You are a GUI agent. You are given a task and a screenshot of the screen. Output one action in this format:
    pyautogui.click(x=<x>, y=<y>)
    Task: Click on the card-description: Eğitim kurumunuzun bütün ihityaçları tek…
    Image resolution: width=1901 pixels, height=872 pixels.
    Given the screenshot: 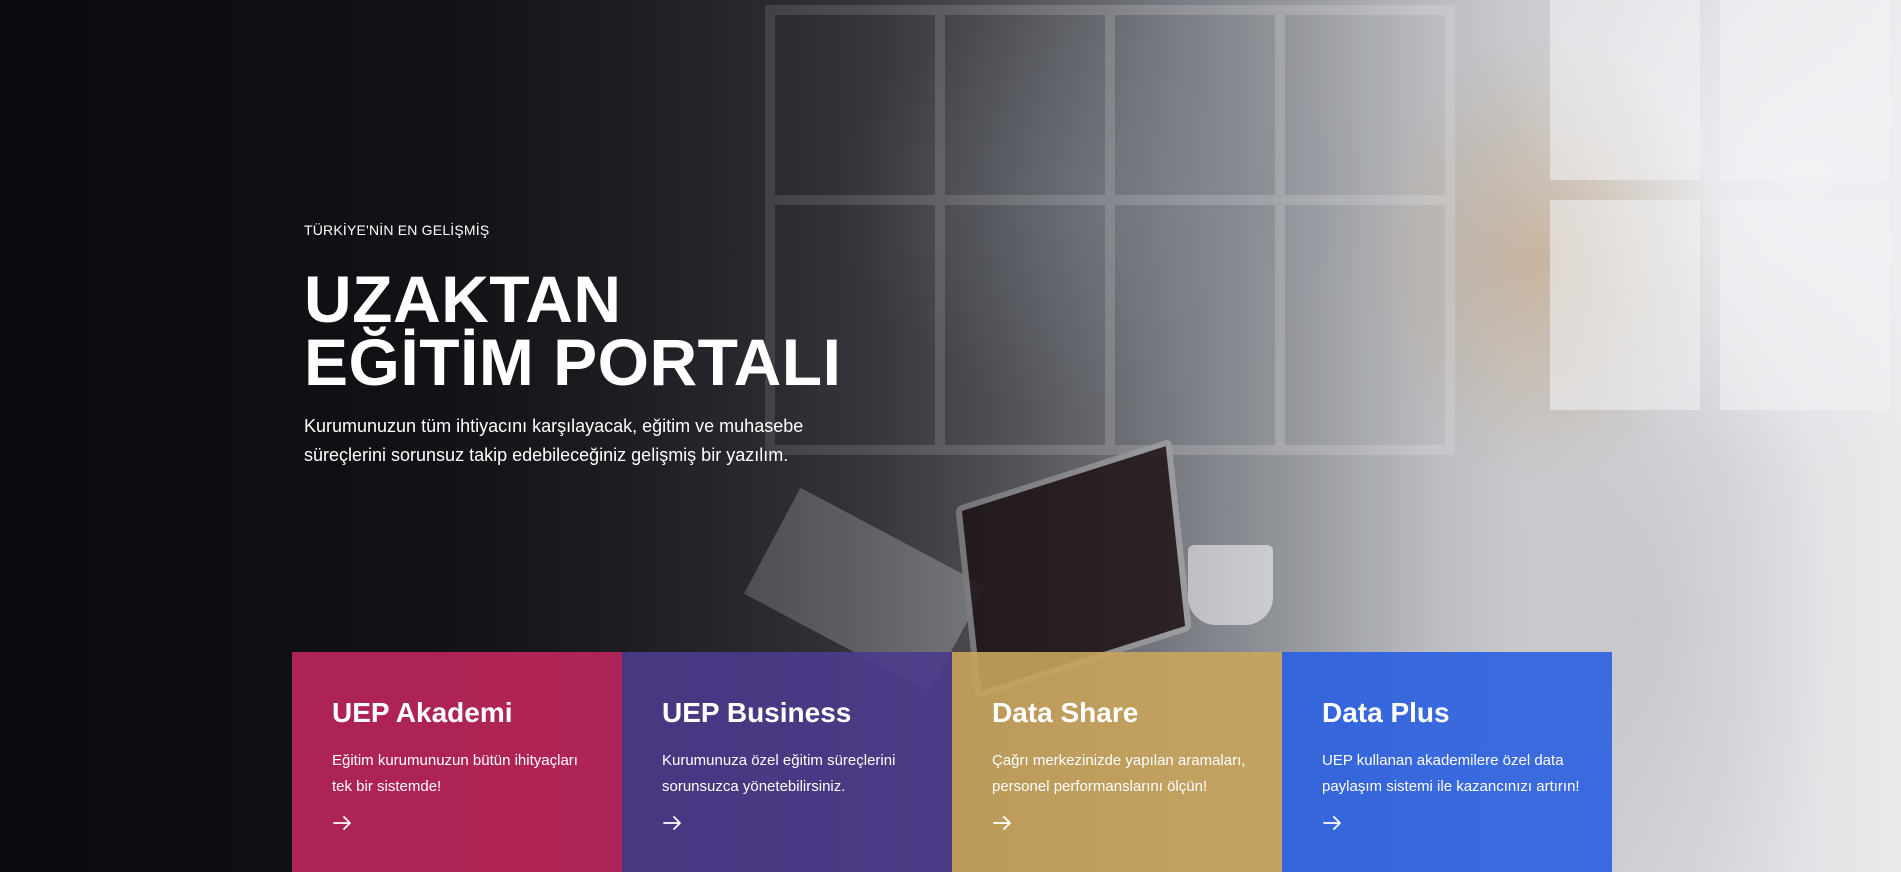 What is the action you would take?
    pyautogui.click(x=455, y=773)
    